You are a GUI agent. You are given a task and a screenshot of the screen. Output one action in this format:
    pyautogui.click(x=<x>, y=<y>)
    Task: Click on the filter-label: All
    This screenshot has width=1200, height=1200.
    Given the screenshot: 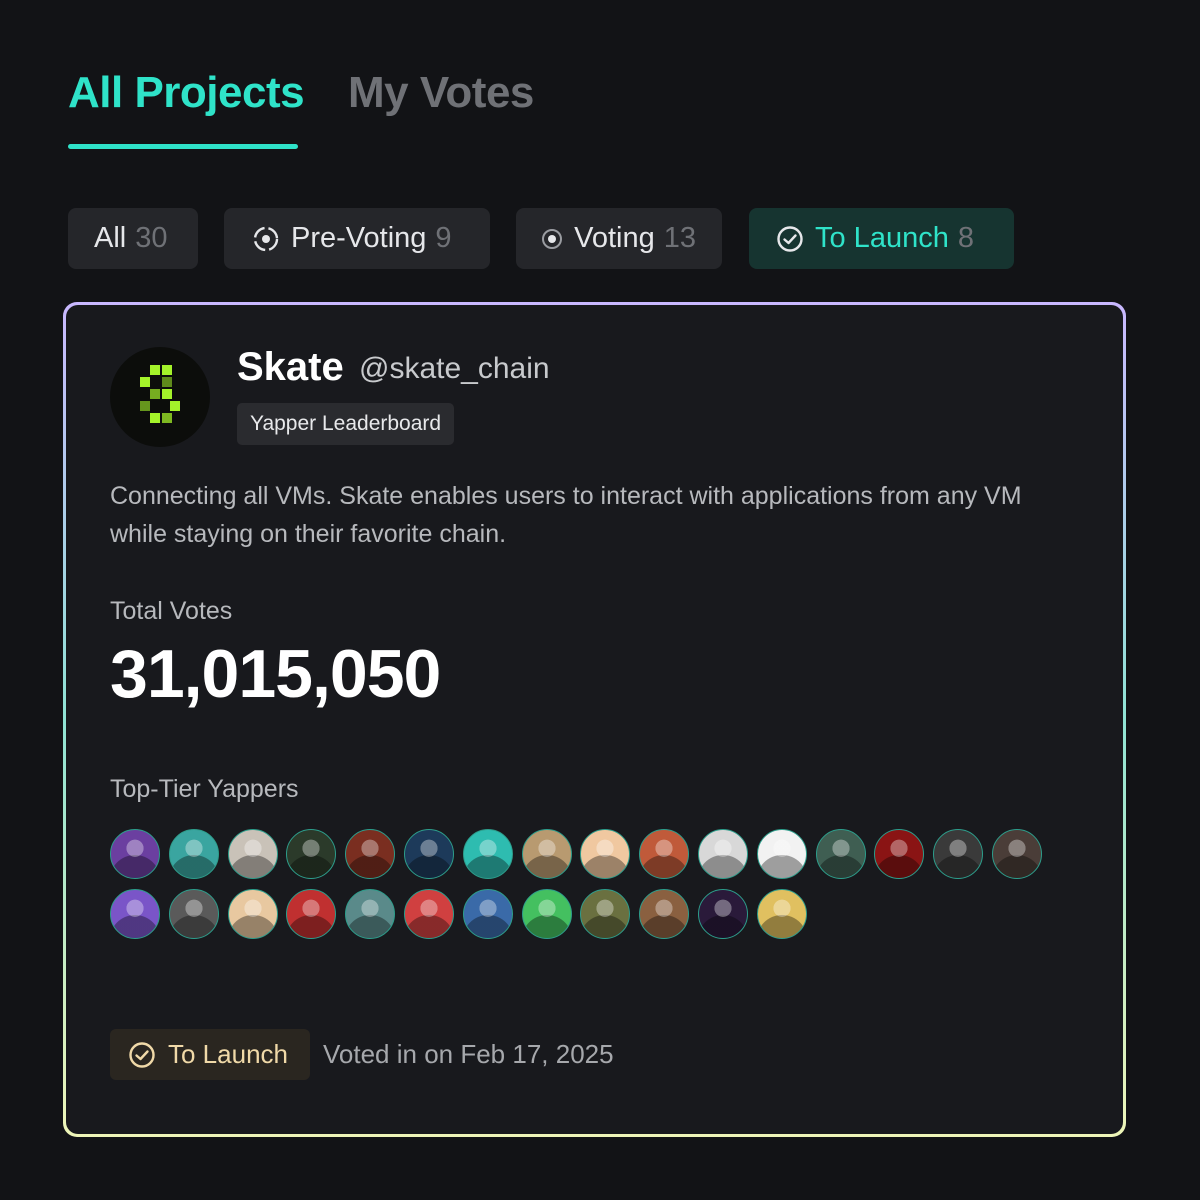 What is the action you would take?
    pyautogui.click(x=110, y=238)
    